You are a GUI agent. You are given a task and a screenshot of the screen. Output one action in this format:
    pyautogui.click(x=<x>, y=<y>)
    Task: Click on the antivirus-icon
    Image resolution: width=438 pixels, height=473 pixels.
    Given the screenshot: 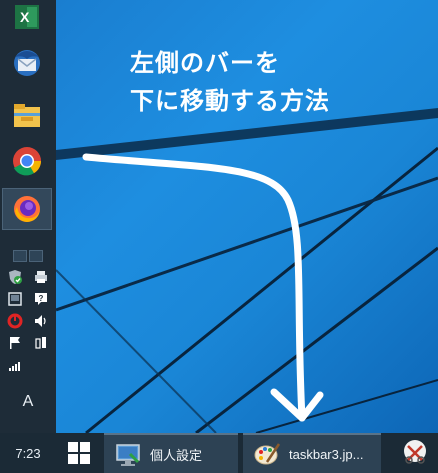 What is the action you would take?
    pyautogui.click(x=15, y=321)
    